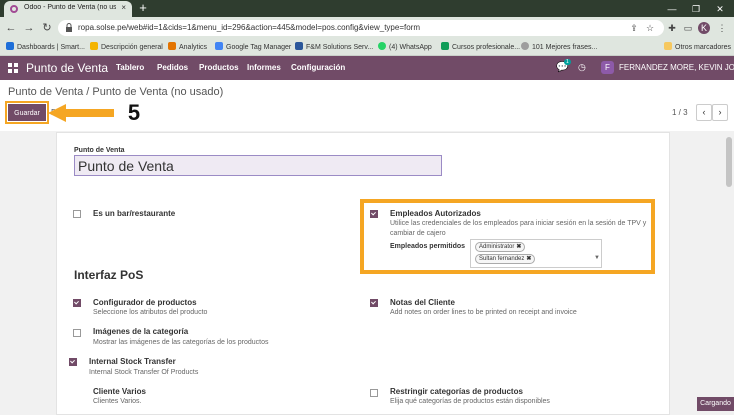 Image resolution: width=734 pixels, height=415 pixels. I want to click on authorized-employees-checkbox, so click(374, 214).